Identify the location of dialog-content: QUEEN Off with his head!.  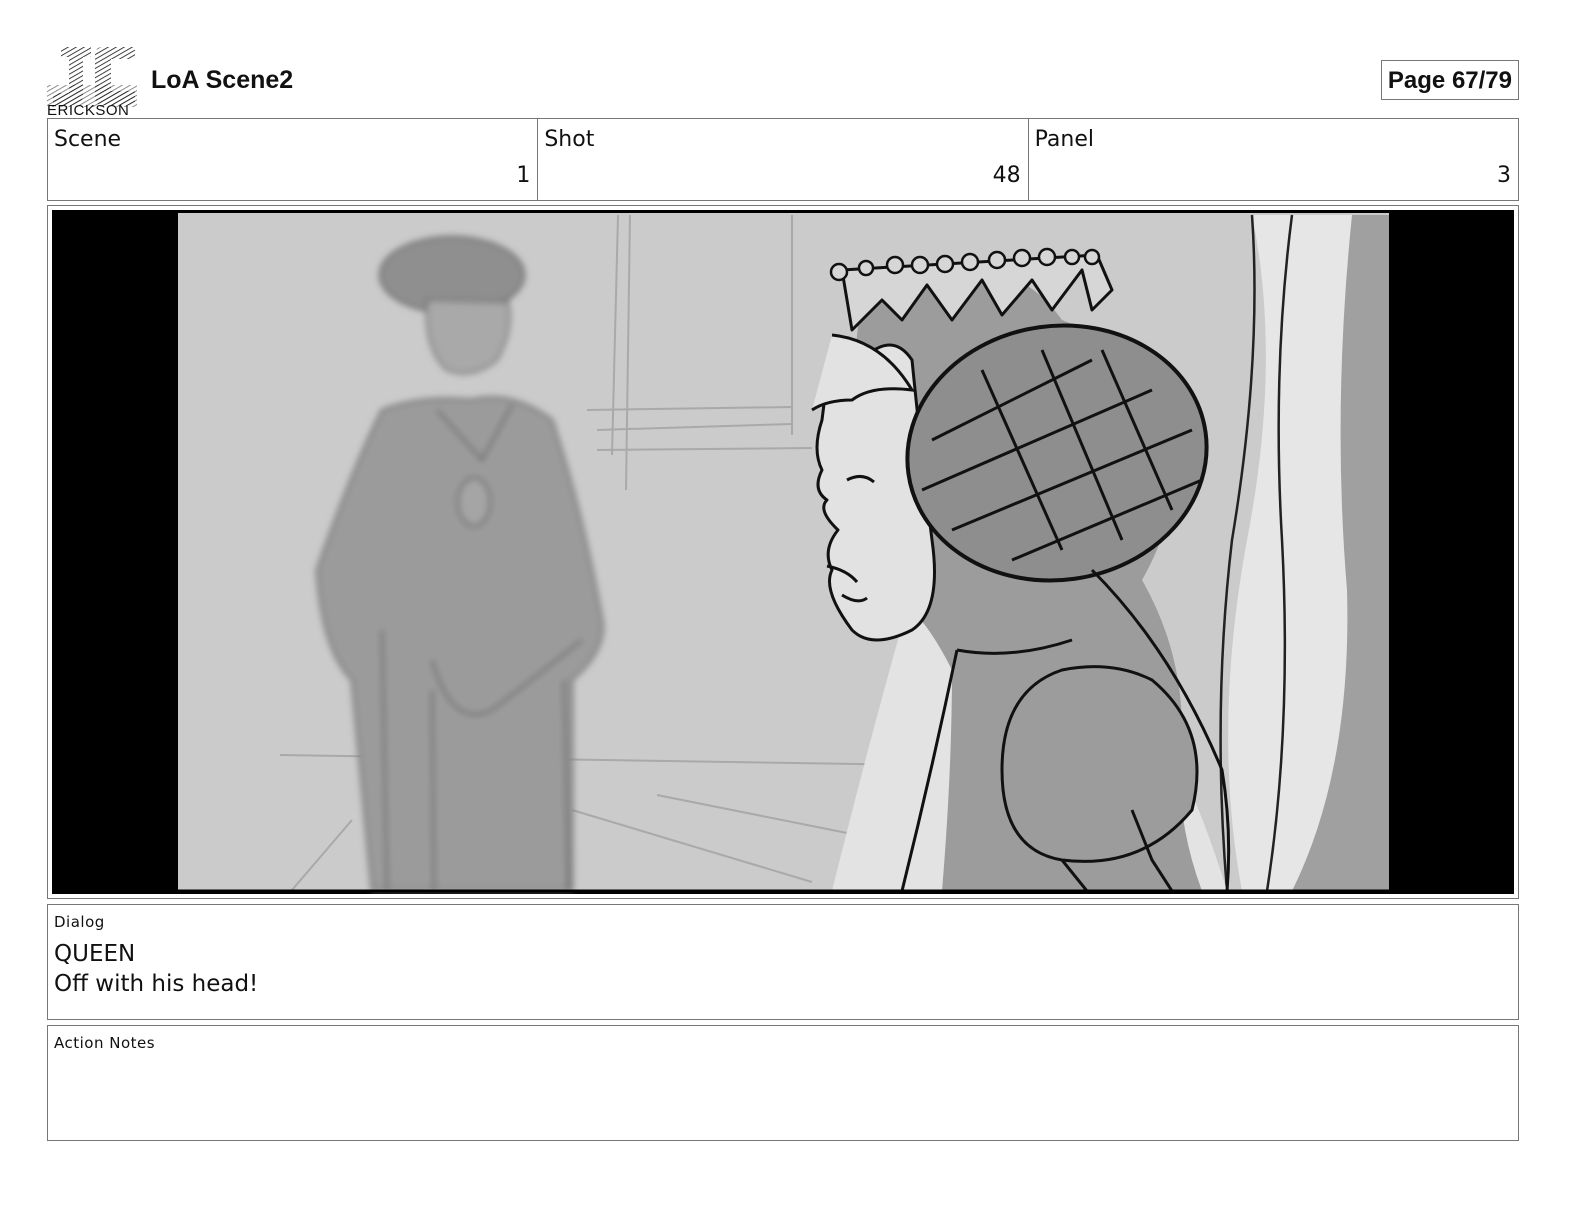
(156, 969).